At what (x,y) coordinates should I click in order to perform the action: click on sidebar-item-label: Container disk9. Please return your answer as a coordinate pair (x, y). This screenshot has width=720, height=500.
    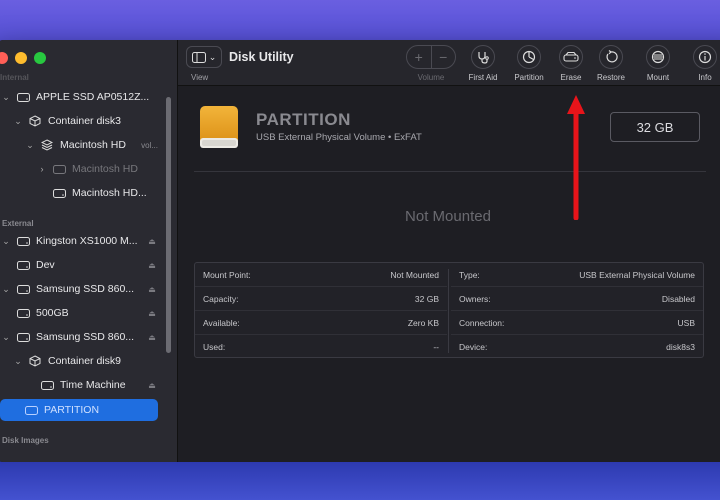
    Looking at the image, I should click on (84, 361).